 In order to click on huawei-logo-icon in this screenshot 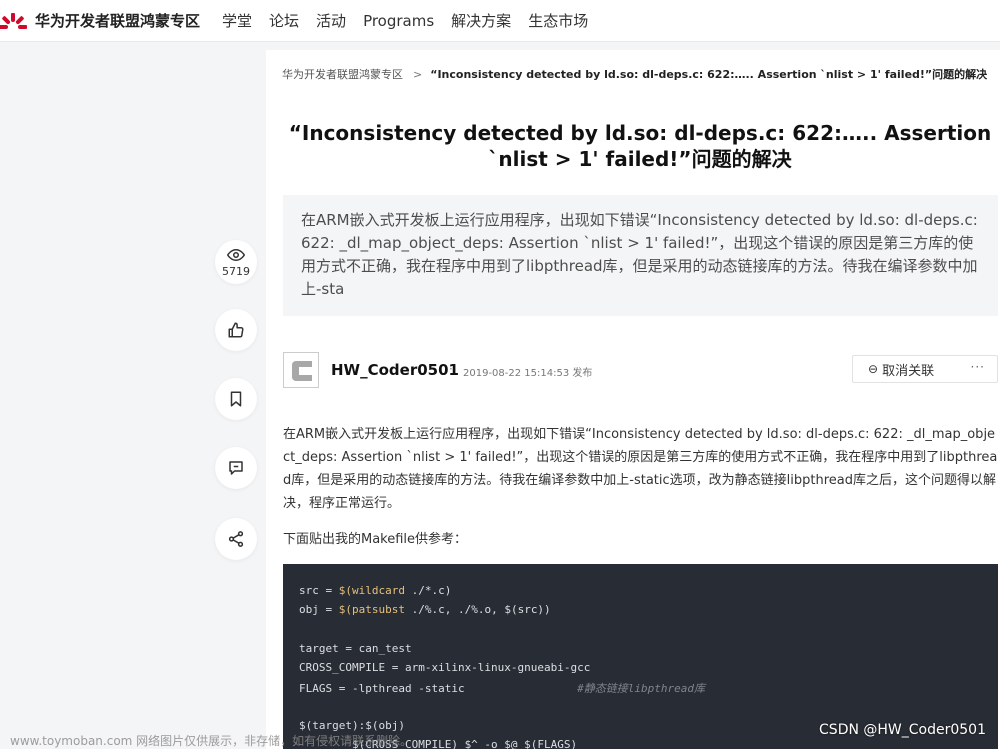, I will do `click(13, 20)`.